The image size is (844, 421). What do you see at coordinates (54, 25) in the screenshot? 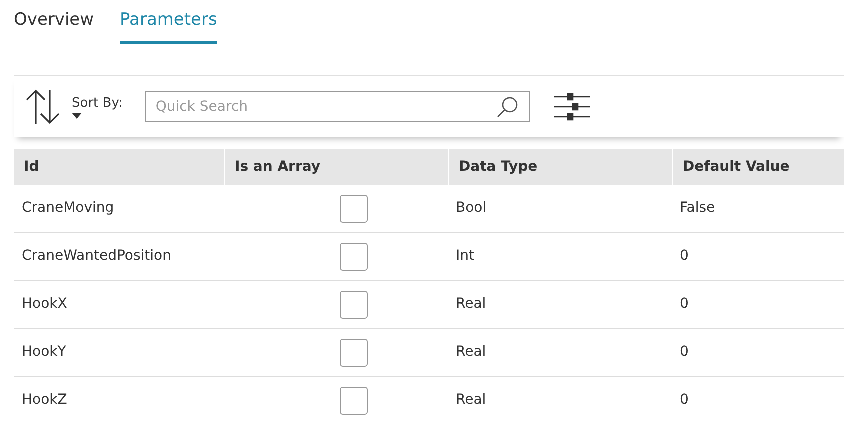
I see `tab: Overview` at bounding box center [54, 25].